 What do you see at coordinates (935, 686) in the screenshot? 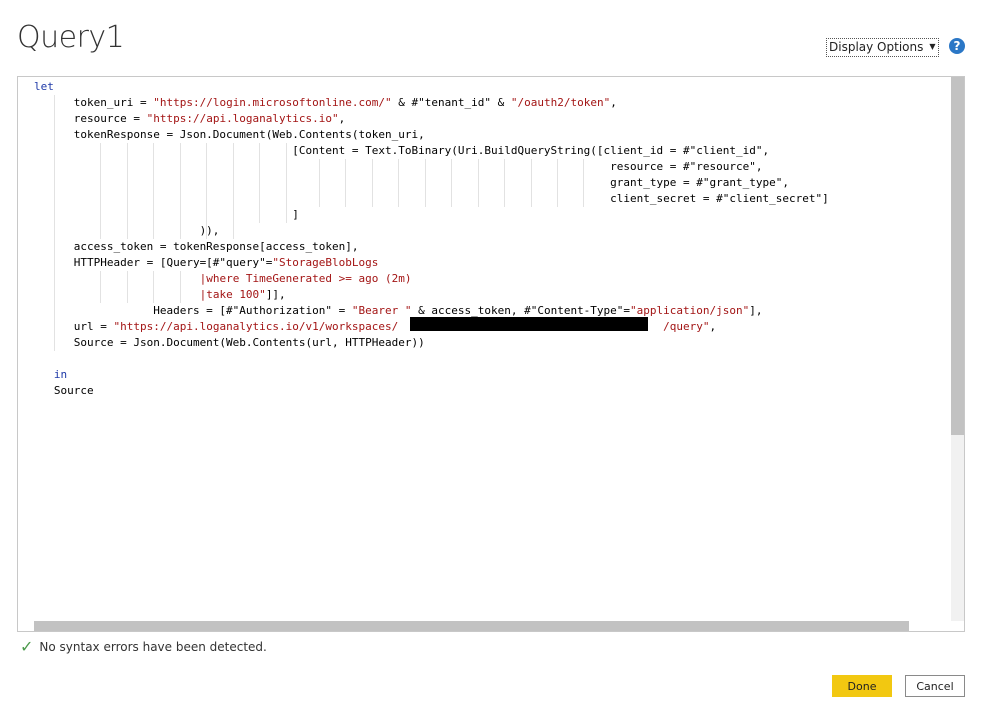
I see `cancel-button: Cancel` at bounding box center [935, 686].